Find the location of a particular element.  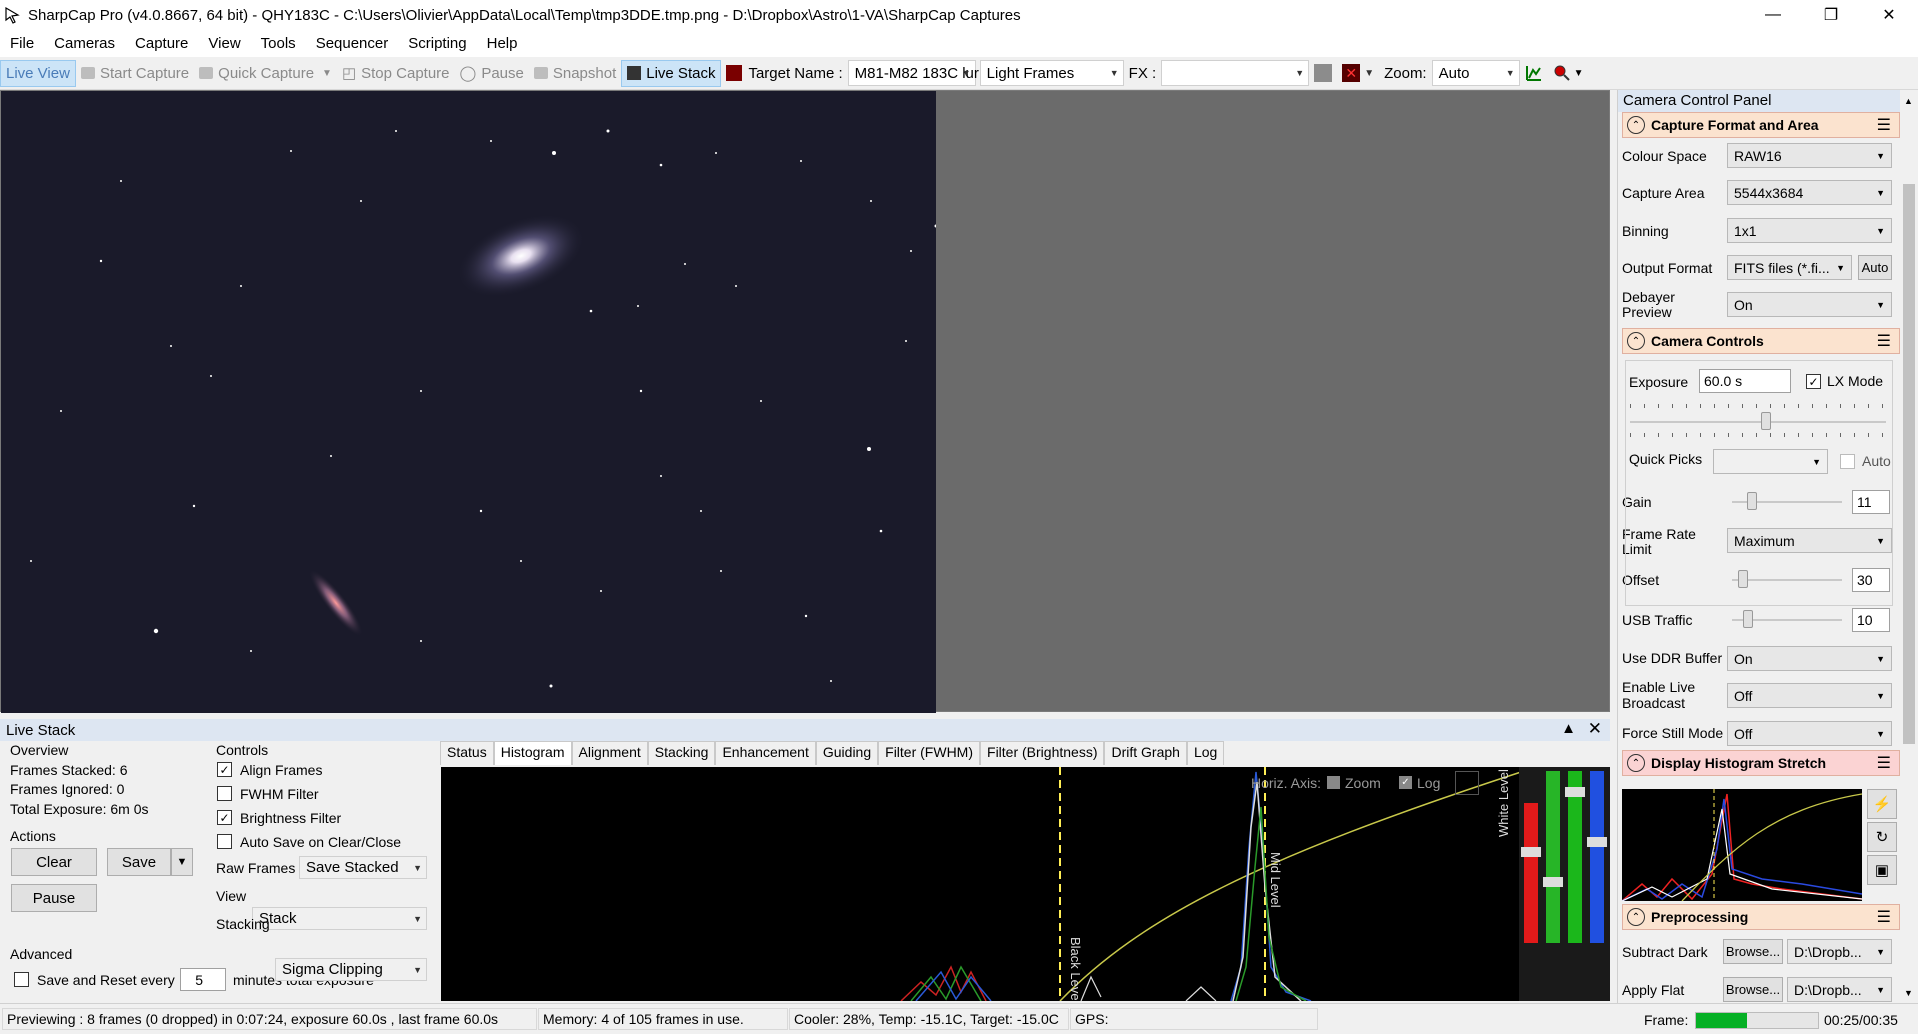

usb-traffic-slider-thumb is located at coordinates (1748, 619).